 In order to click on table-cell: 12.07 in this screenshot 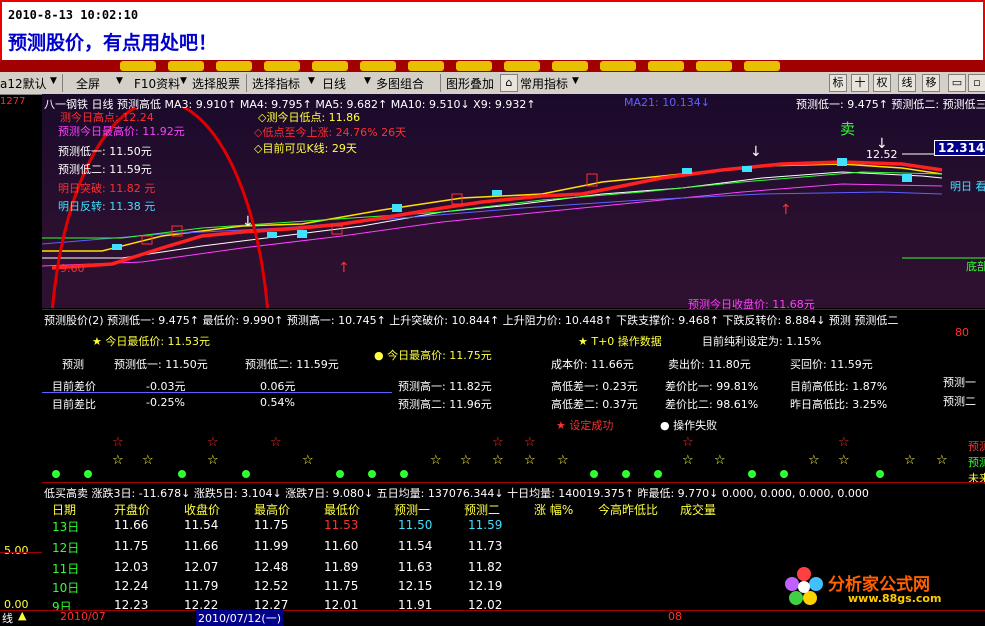, I will do `click(201, 567)`.